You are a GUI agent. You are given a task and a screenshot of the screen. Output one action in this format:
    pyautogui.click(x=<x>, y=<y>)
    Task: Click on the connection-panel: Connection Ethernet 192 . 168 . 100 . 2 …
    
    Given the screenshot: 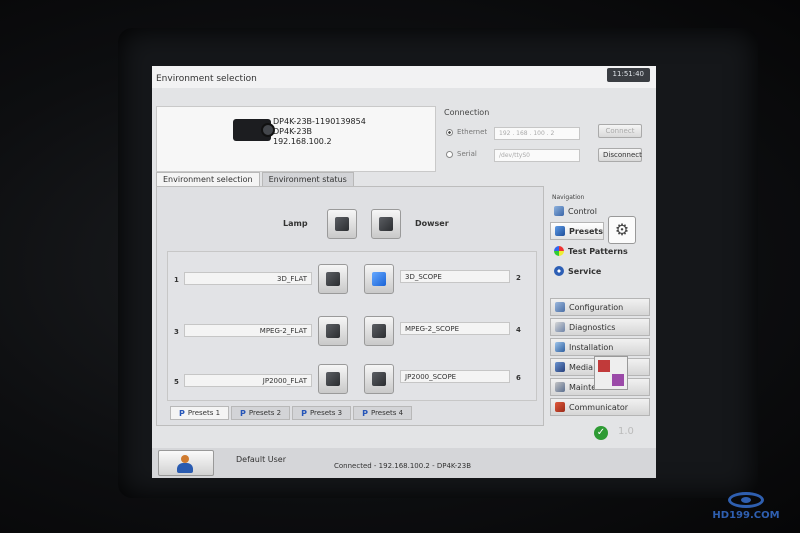 What is the action you would take?
    pyautogui.click(x=545, y=139)
    